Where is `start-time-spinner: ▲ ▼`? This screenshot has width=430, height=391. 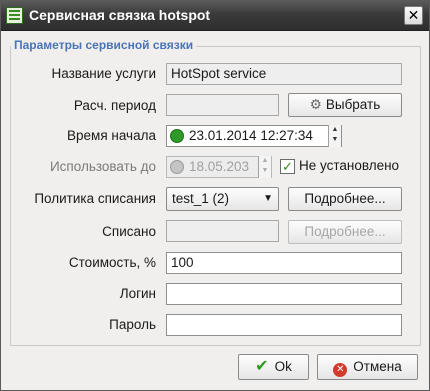 start-time-spinner: ▲ ▼ is located at coordinates (334, 136).